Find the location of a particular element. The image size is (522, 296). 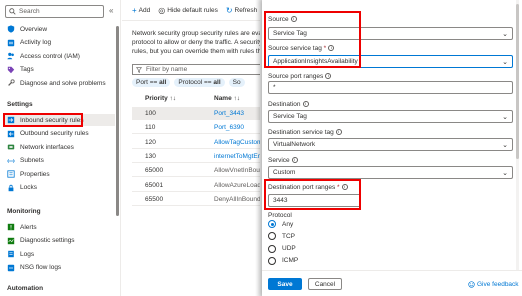

search-icon is located at coordinates (12, 11).